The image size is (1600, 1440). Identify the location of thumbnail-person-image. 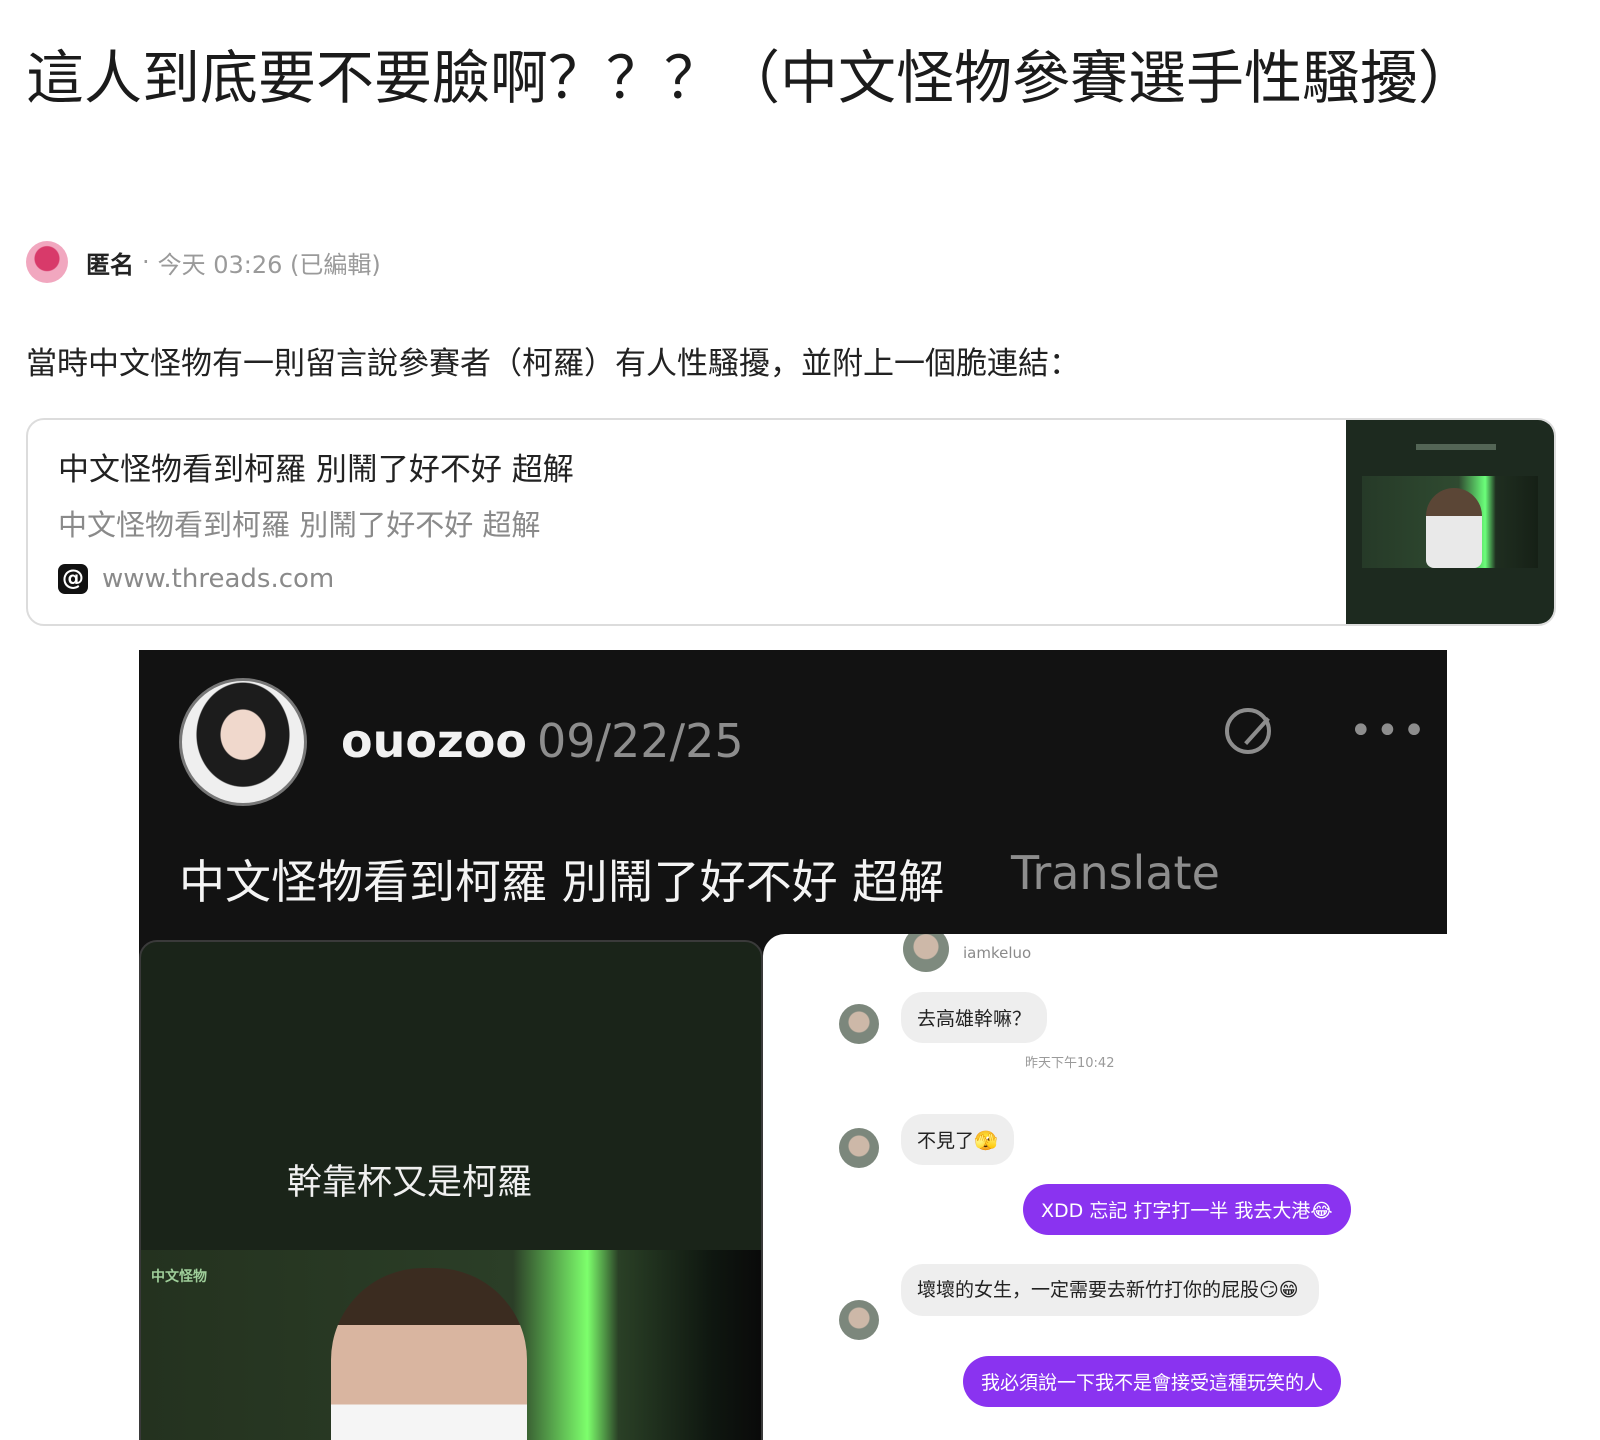
(1454, 528).